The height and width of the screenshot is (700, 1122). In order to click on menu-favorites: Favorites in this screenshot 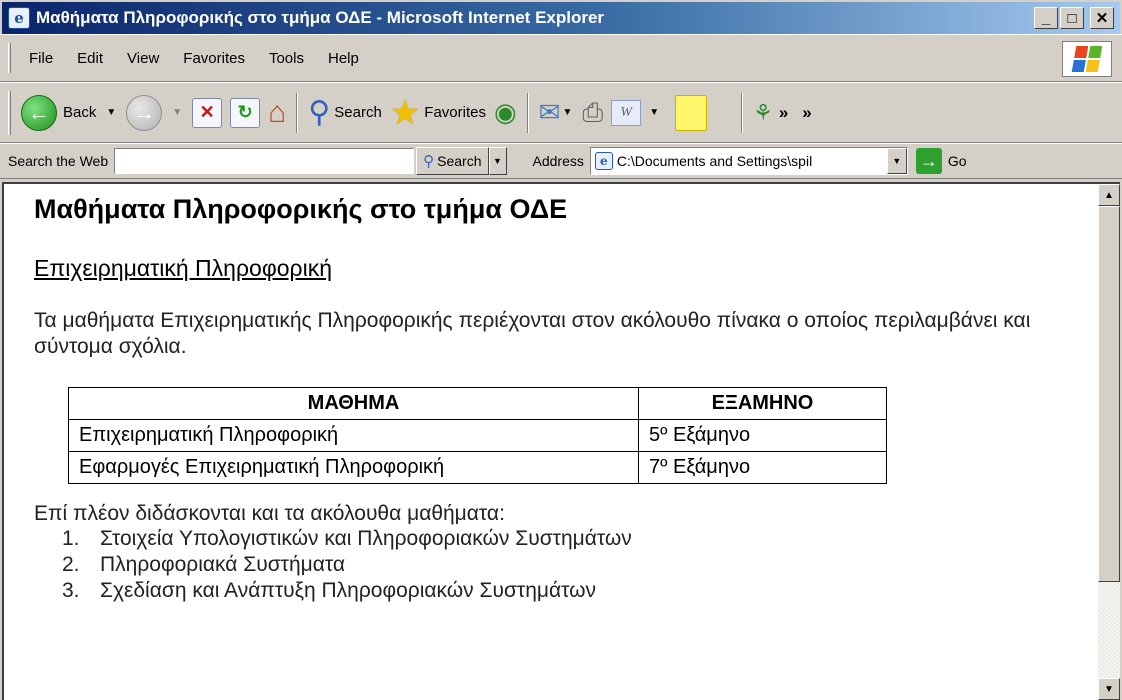, I will do `click(214, 58)`.